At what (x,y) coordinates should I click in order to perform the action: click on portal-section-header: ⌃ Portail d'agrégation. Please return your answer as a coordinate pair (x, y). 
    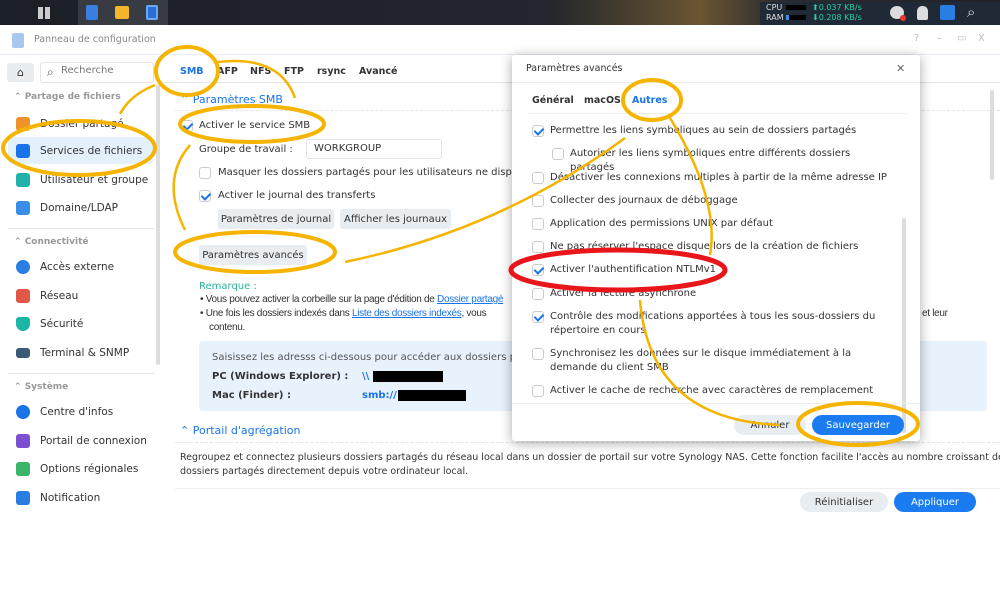
    Looking at the image, I should click on (240, 430).